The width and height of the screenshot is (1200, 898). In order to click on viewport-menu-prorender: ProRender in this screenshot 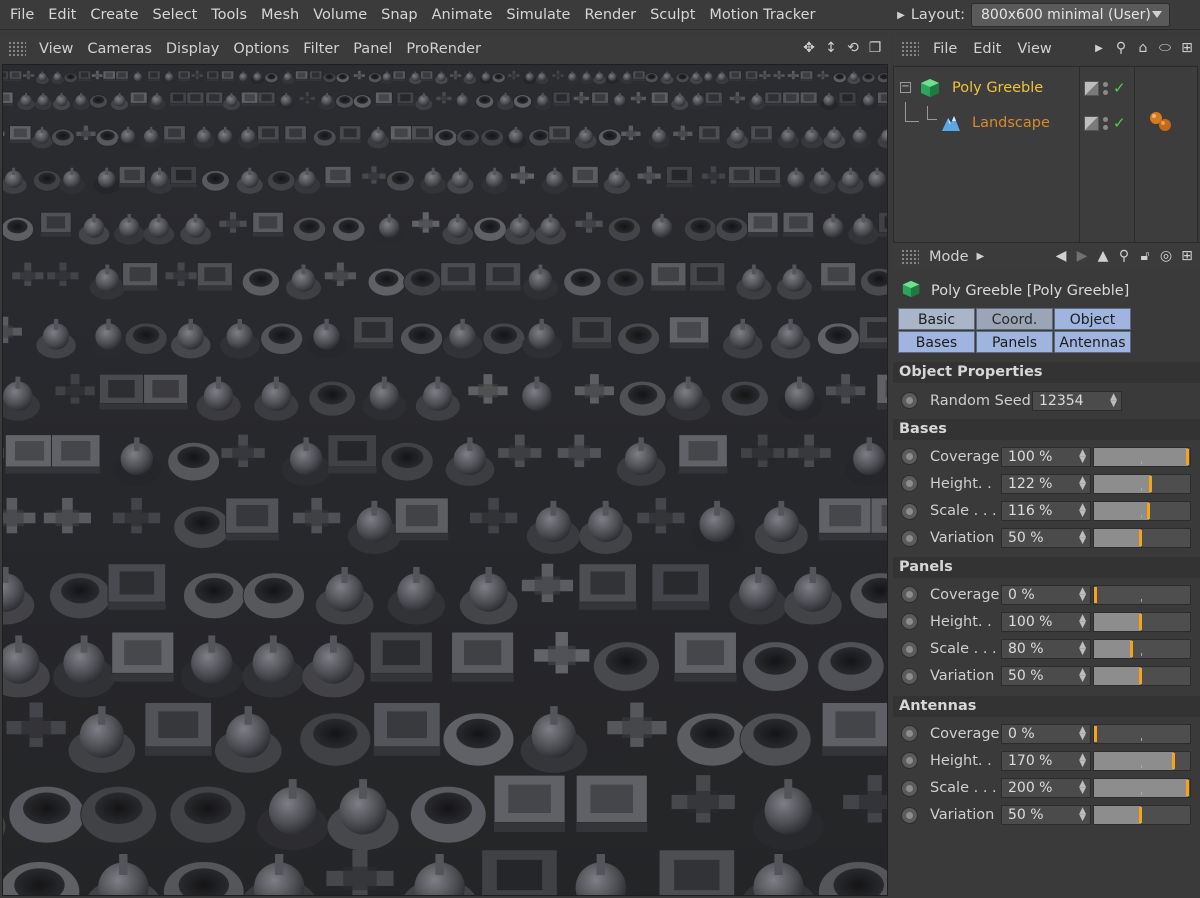, I will do `click(443, 49)`.